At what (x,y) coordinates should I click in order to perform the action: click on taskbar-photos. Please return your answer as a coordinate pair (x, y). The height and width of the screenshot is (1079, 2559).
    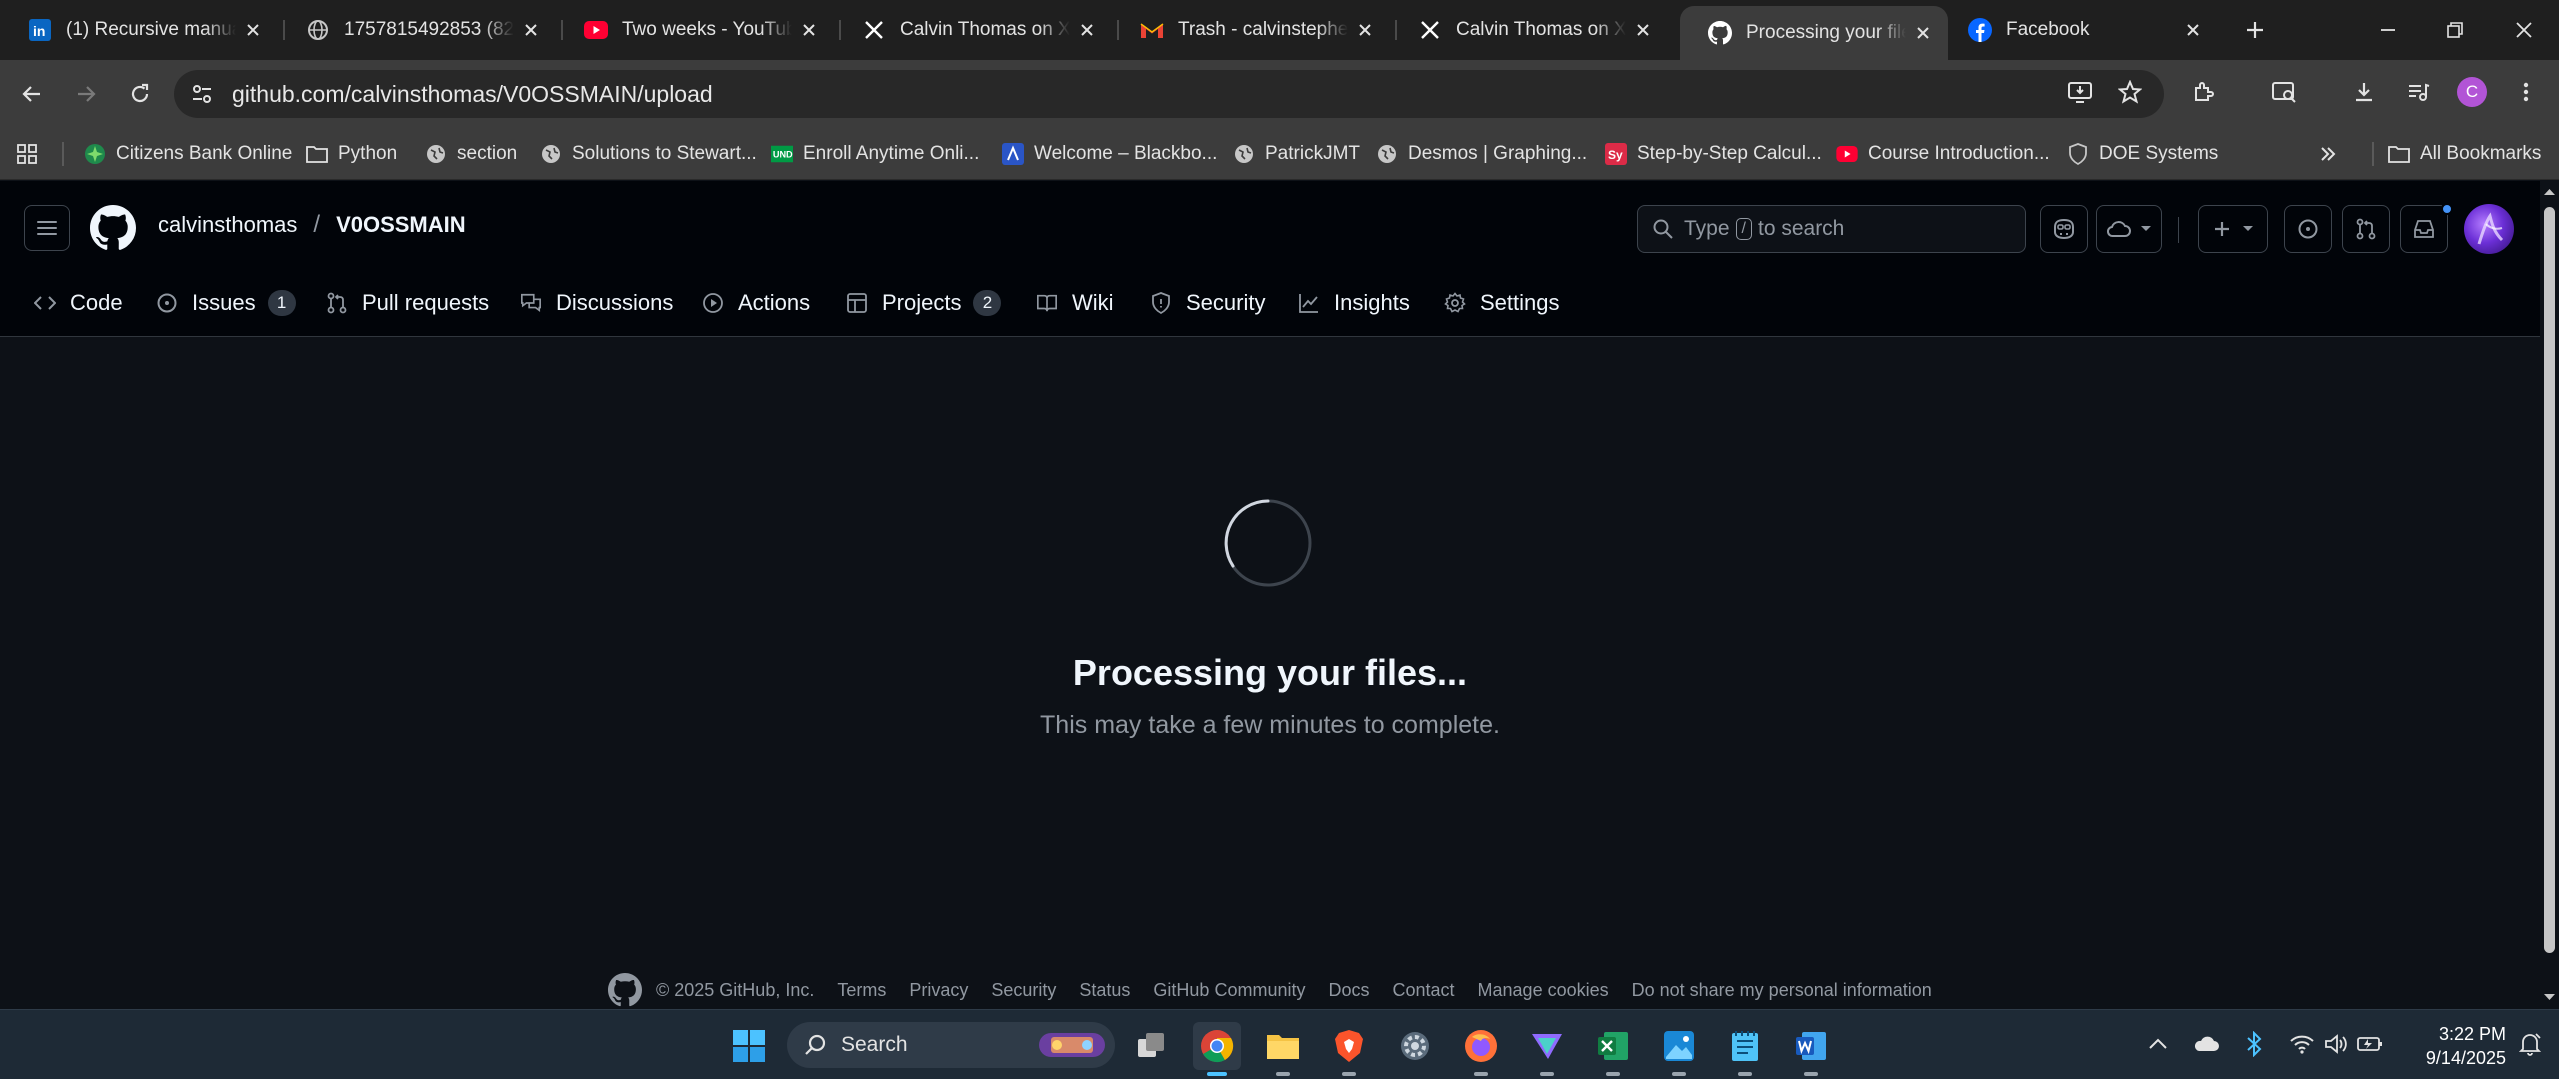
    Looking at the image, I should click on (1679, 1049).